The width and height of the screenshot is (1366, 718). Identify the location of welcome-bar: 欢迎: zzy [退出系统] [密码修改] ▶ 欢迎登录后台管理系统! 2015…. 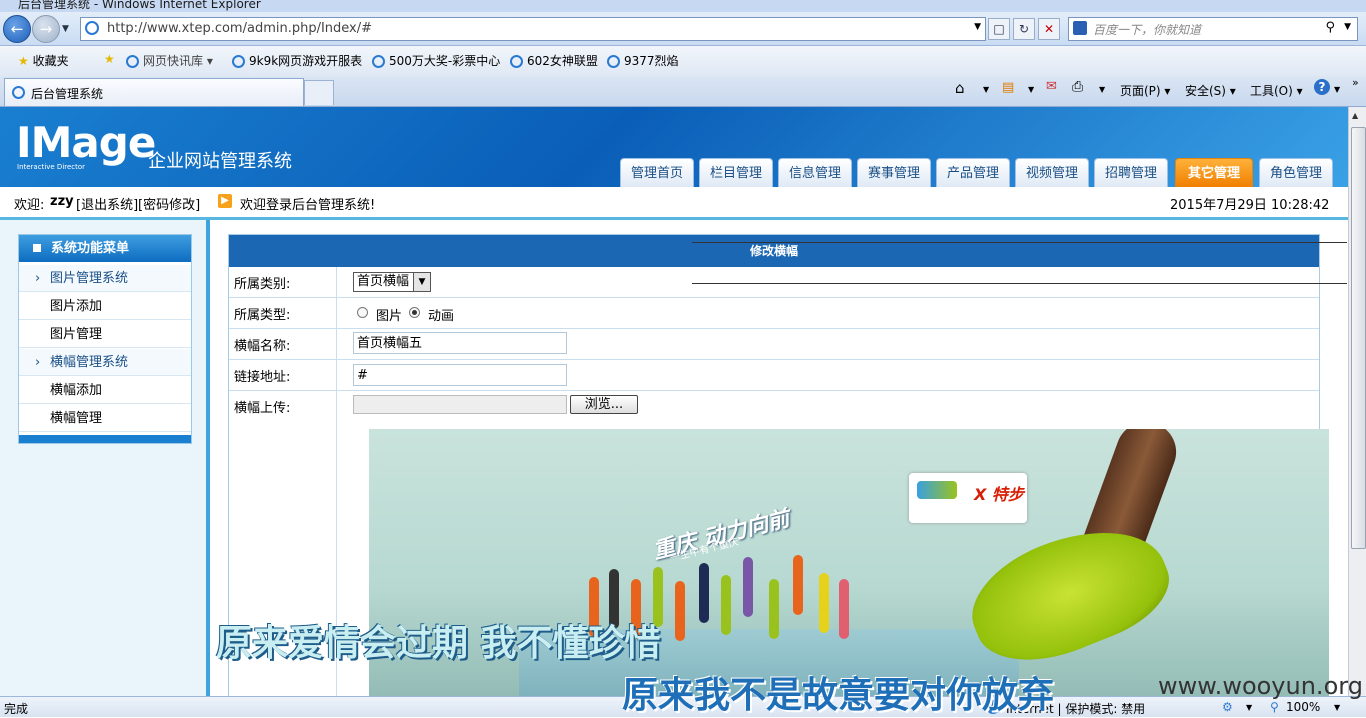
(674, 203).